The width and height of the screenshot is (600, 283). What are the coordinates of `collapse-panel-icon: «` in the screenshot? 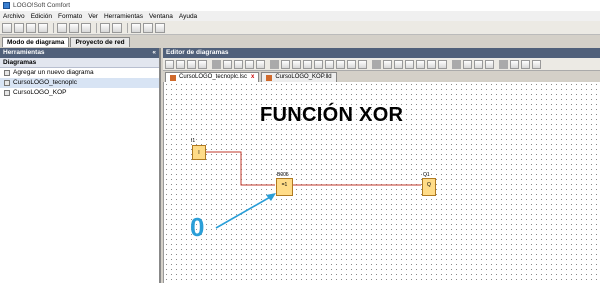 It's located at (154, 53).